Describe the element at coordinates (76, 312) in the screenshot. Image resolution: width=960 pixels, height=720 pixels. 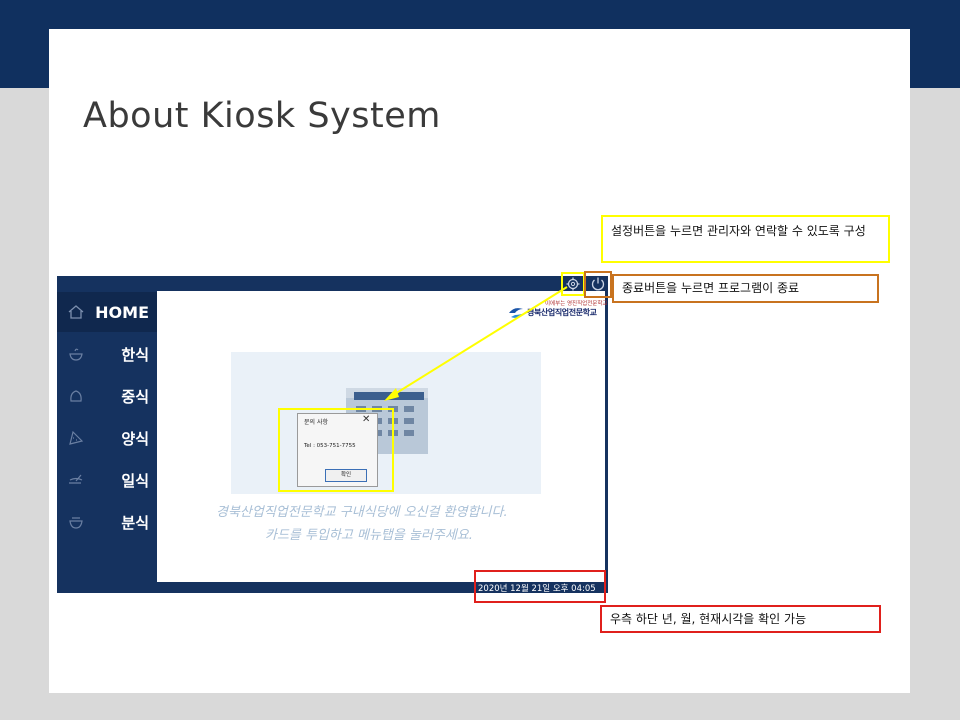
I see `home-icon` at that location.